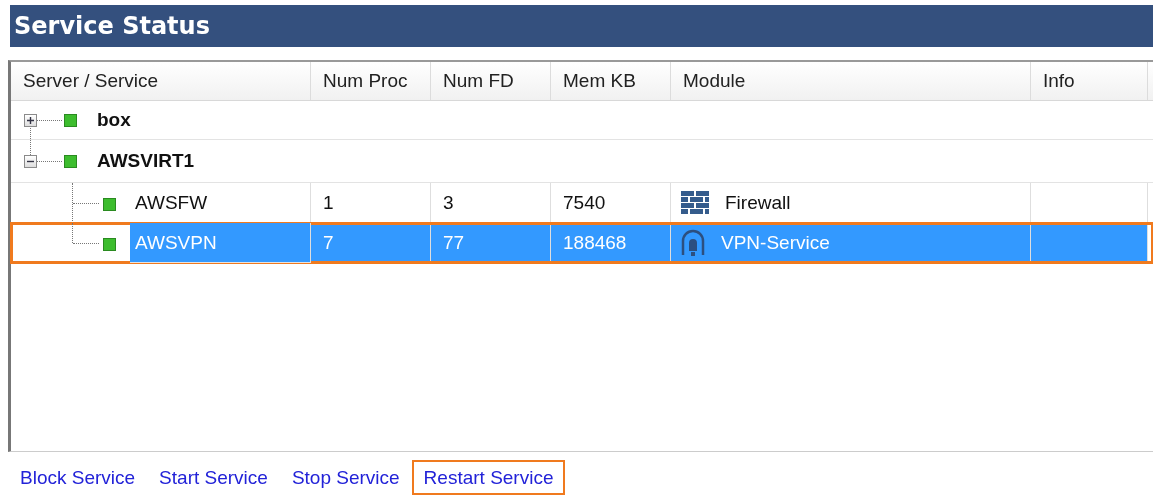  What do you see at coordinates (146, 161) in the screenshot?
I see `server-name: AWSVIRT1` at bounding box center [146, 161].